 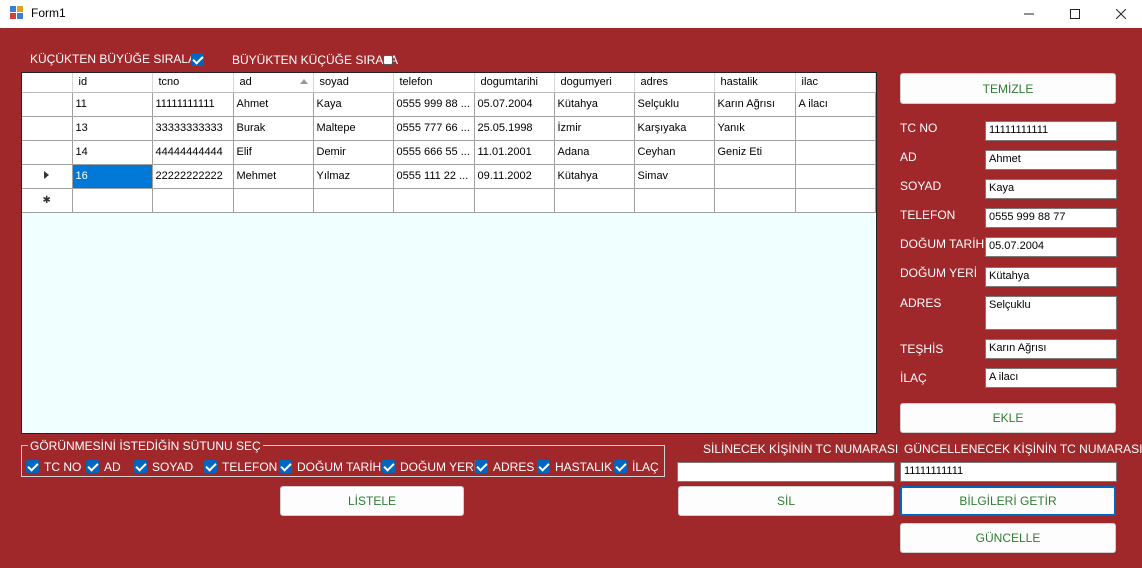 What do you see at coordinates (543, 466) in the screenshot?
I see `show-hastalik-checkbox` at bounding box center [543, 466].